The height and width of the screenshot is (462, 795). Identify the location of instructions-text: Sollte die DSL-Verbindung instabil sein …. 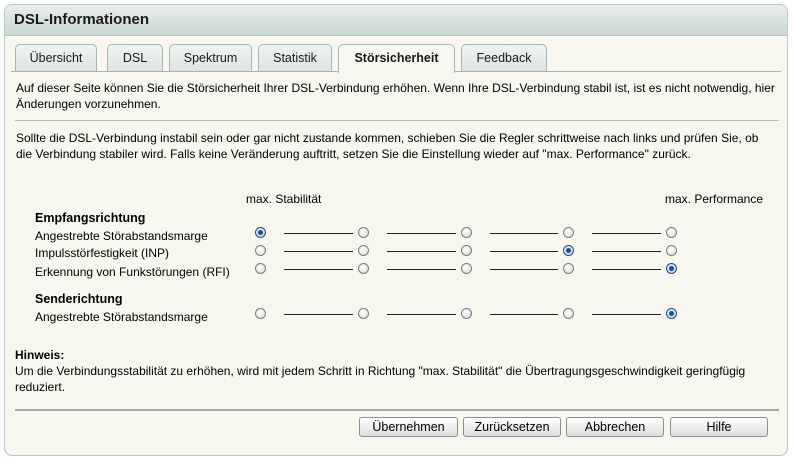
(387, 146).